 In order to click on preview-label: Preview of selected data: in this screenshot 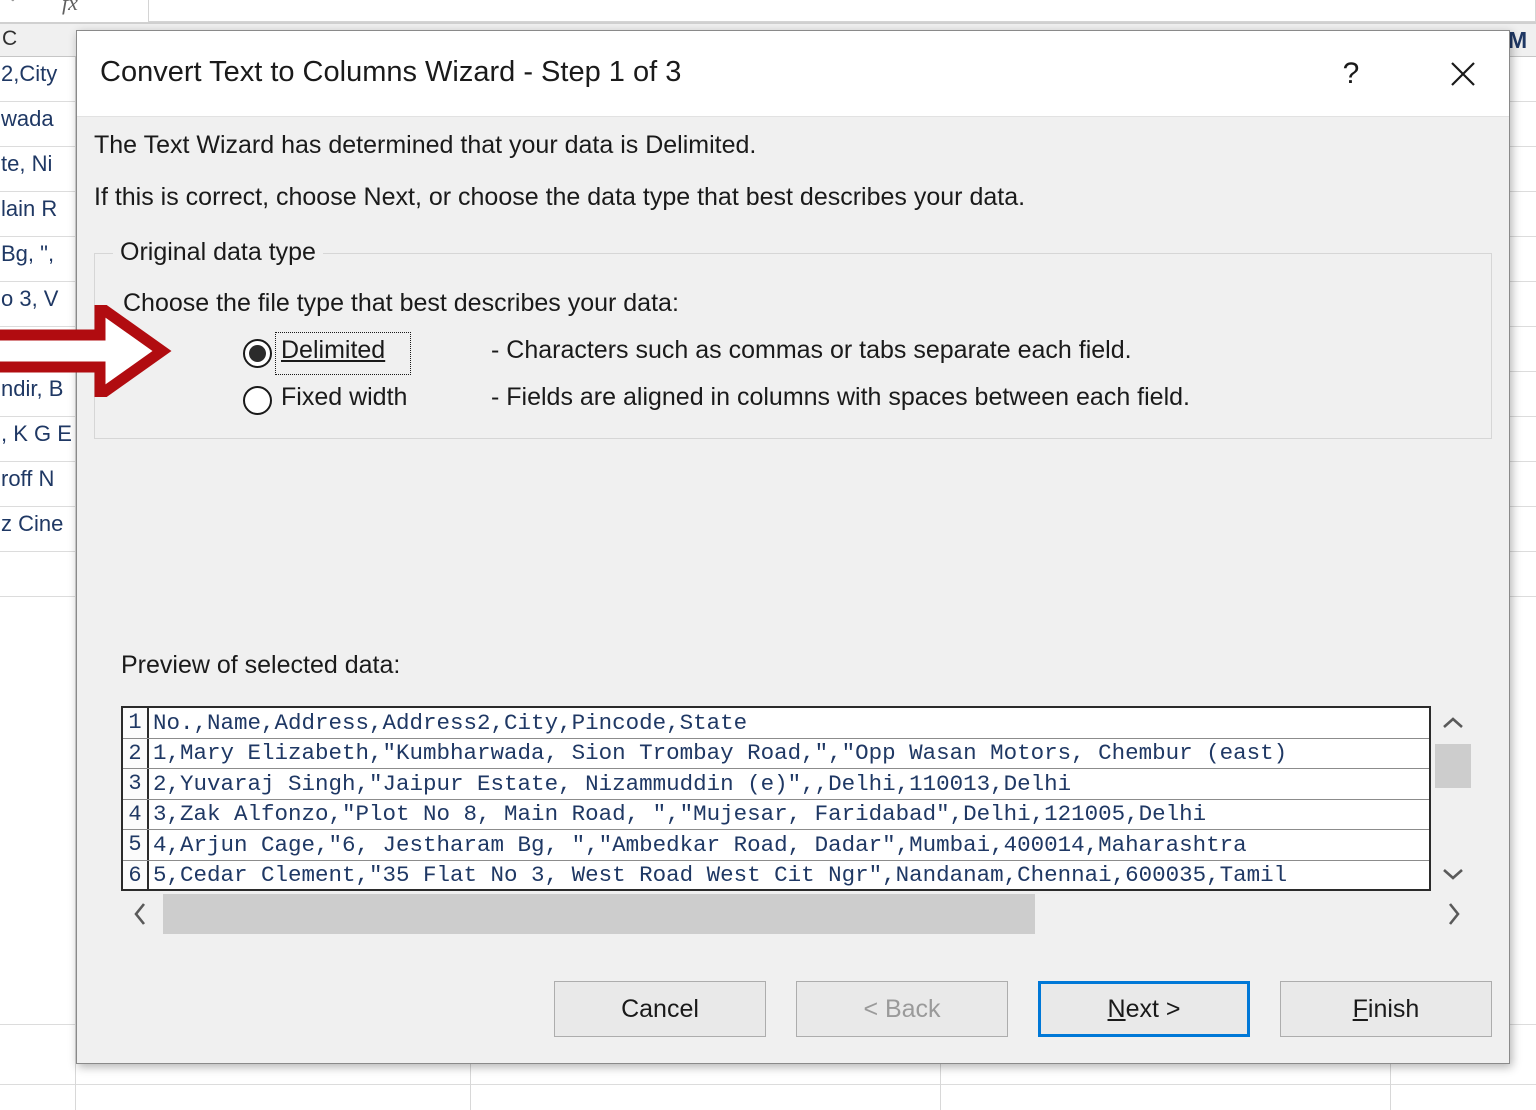, I will do `click(261, 665)`.